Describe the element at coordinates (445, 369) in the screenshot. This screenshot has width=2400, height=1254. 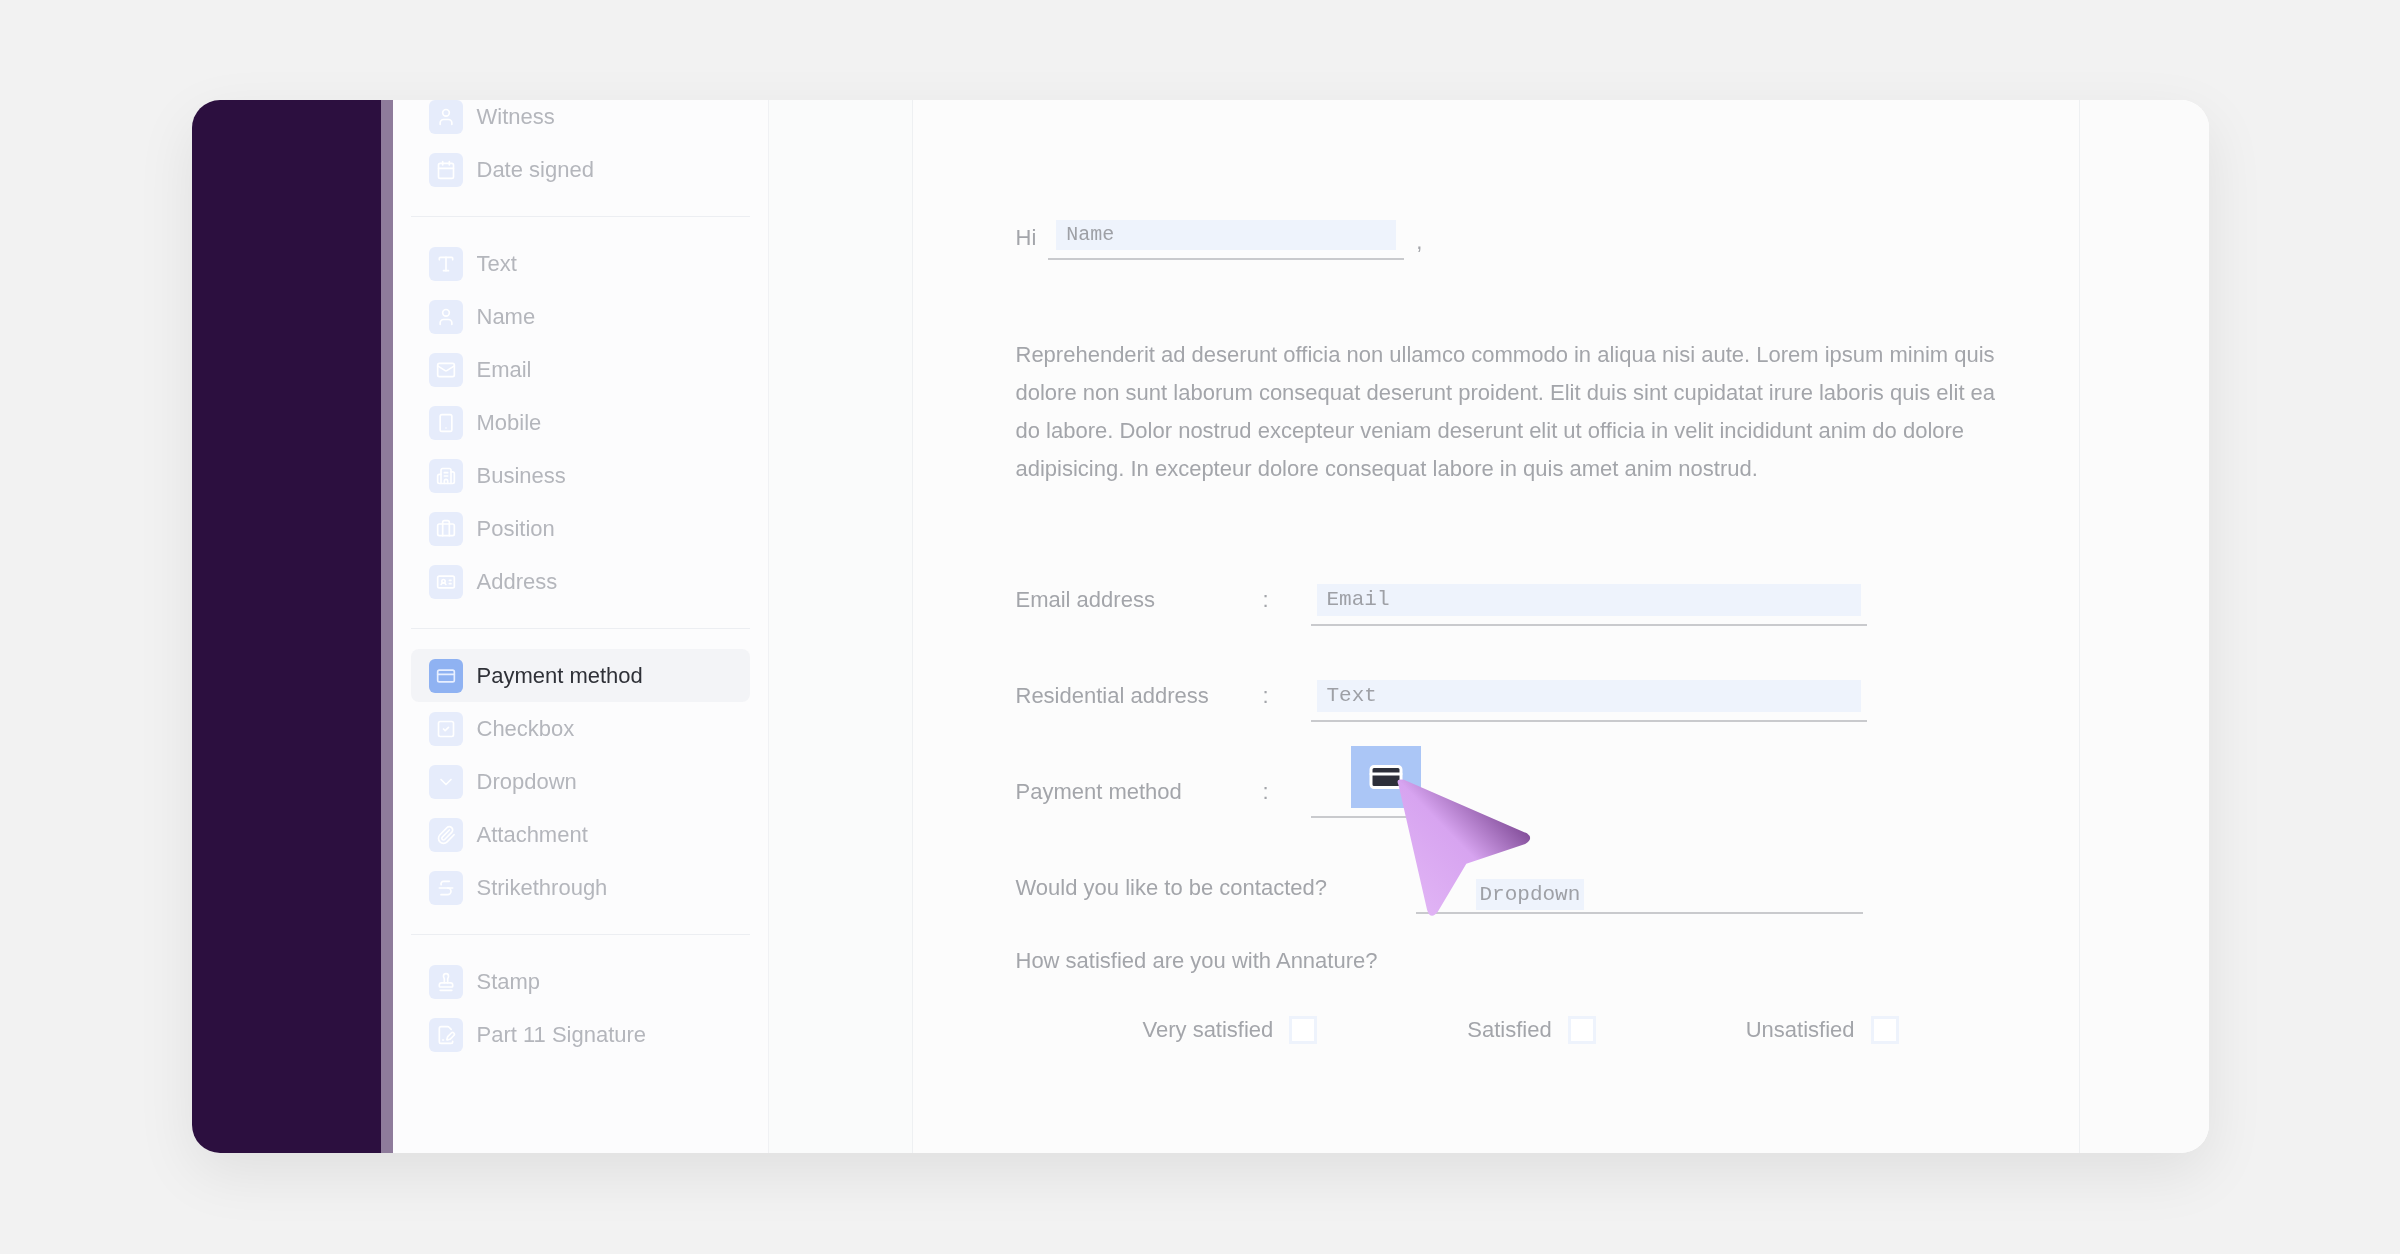
I see `envelope-icon` at that location.